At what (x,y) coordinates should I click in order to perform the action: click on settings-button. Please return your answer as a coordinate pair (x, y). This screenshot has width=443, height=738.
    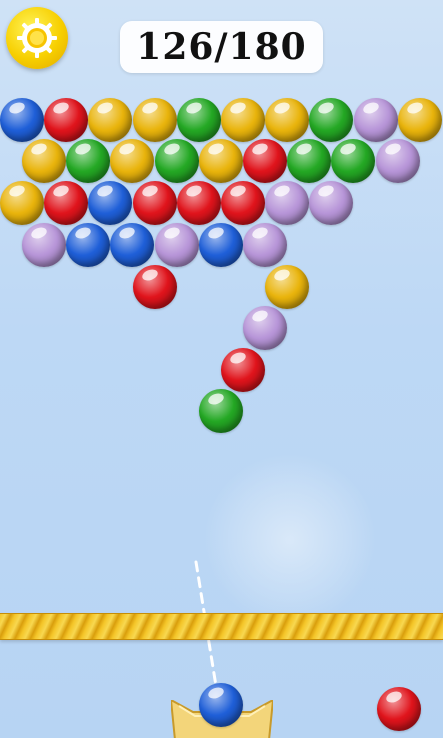
    Looking at the image, I should click on (37, 38).